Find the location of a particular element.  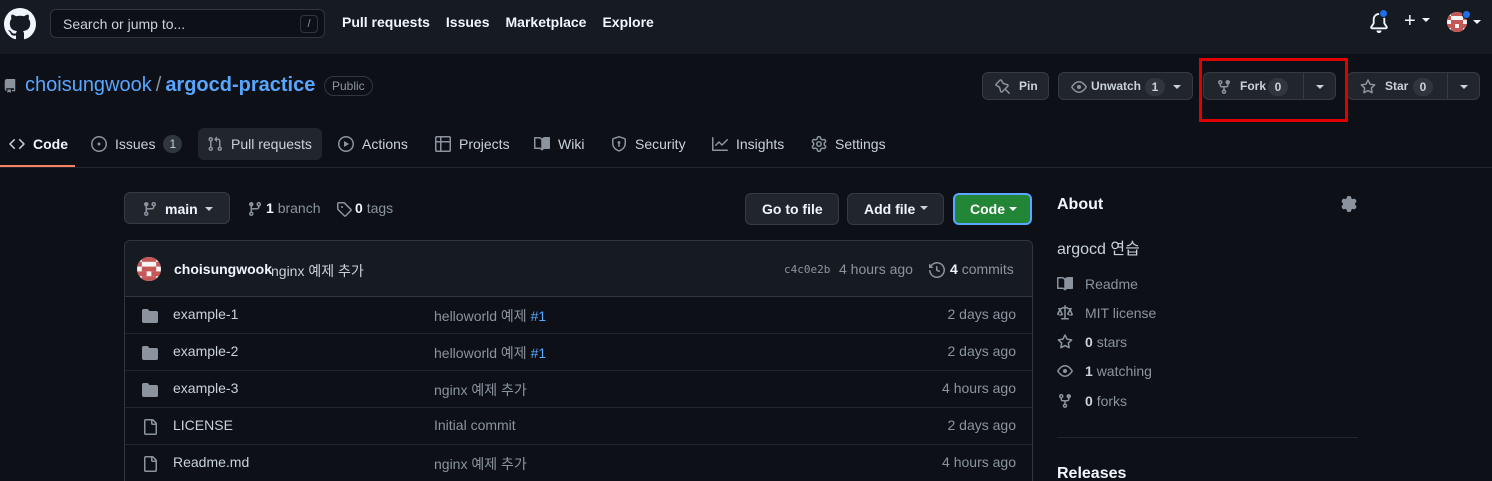

license-label: MIT license is located at coordinates (1121, 313).